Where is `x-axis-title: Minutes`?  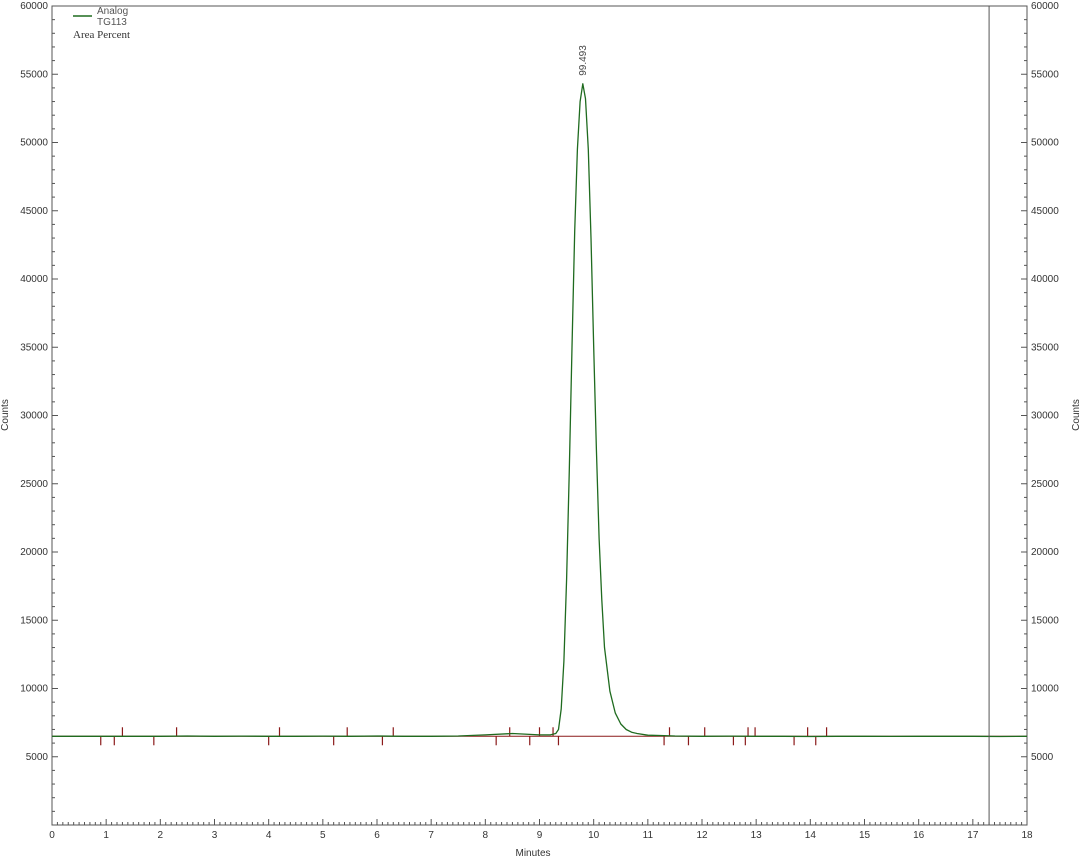
x-axis-title: Minutes is located at coordinates (532, 853).